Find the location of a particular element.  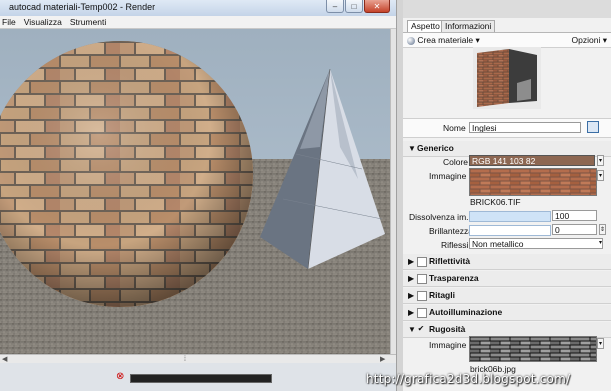

options-button: Opzioni ▾ is located at coordinates (589, 40).